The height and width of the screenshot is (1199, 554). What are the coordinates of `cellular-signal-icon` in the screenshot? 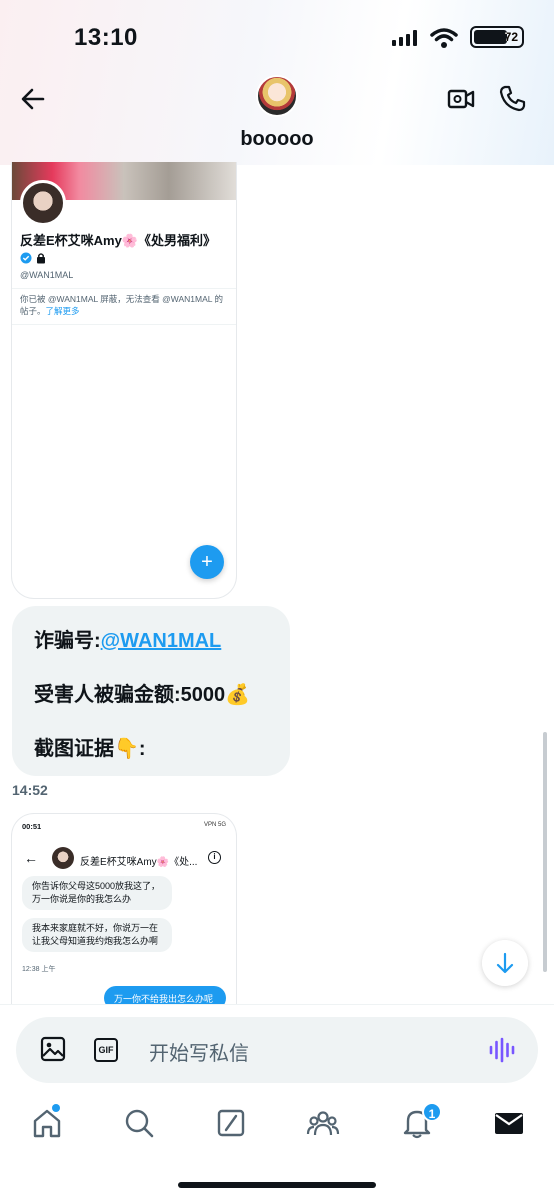 It's located at (404, 38).